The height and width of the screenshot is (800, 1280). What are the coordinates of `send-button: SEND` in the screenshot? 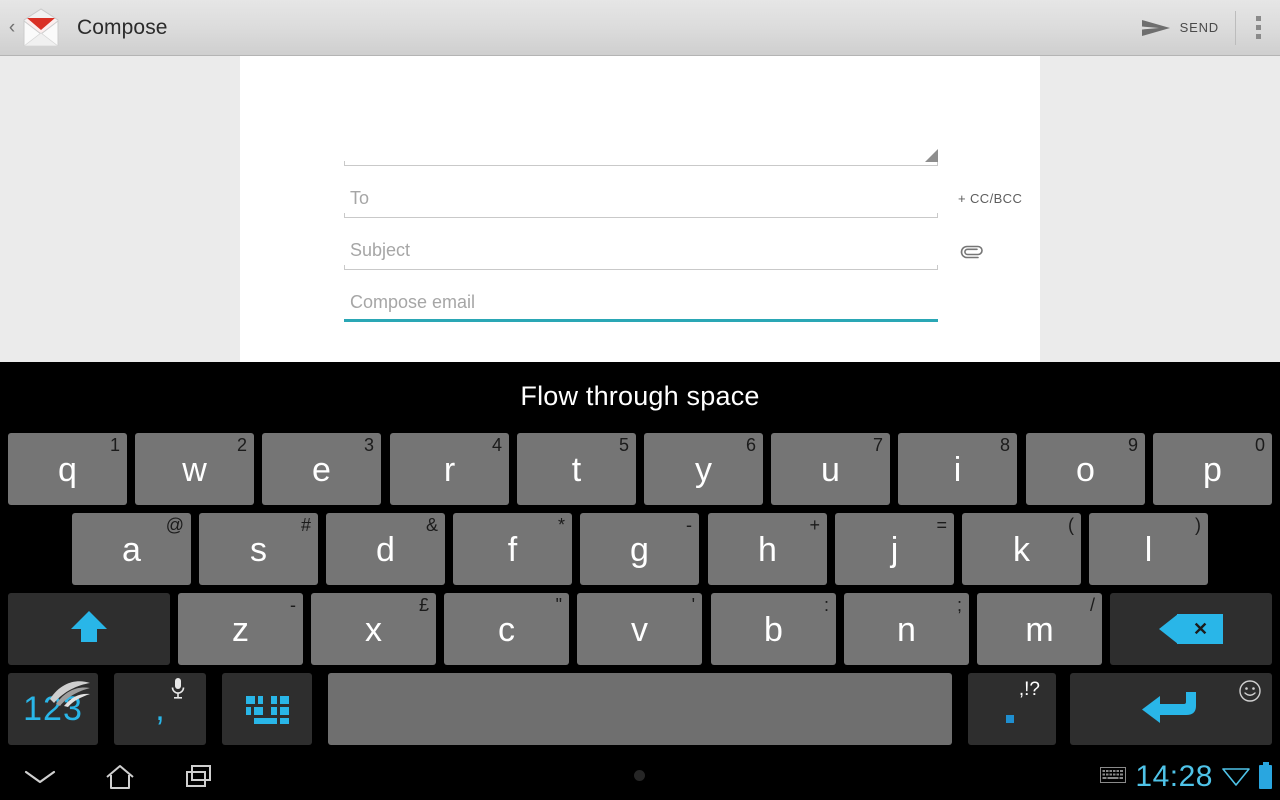 It's located at (1180, 28).